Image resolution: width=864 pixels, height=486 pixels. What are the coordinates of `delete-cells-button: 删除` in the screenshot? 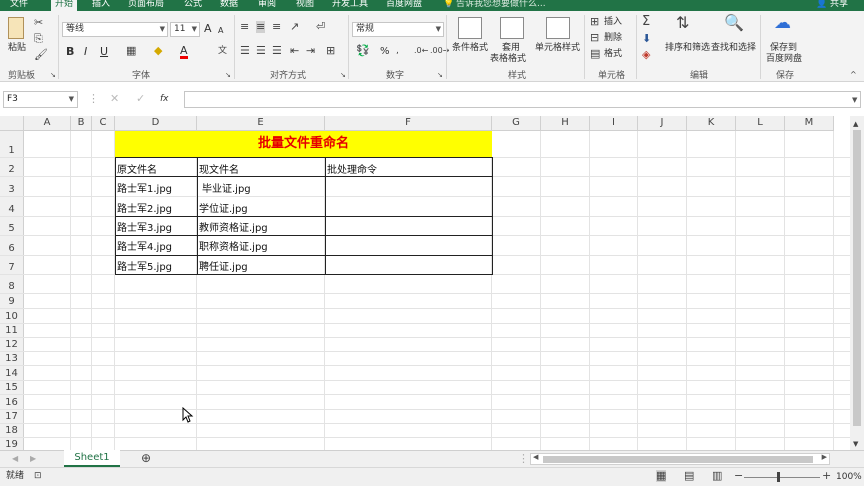 It's located at (613, 38).